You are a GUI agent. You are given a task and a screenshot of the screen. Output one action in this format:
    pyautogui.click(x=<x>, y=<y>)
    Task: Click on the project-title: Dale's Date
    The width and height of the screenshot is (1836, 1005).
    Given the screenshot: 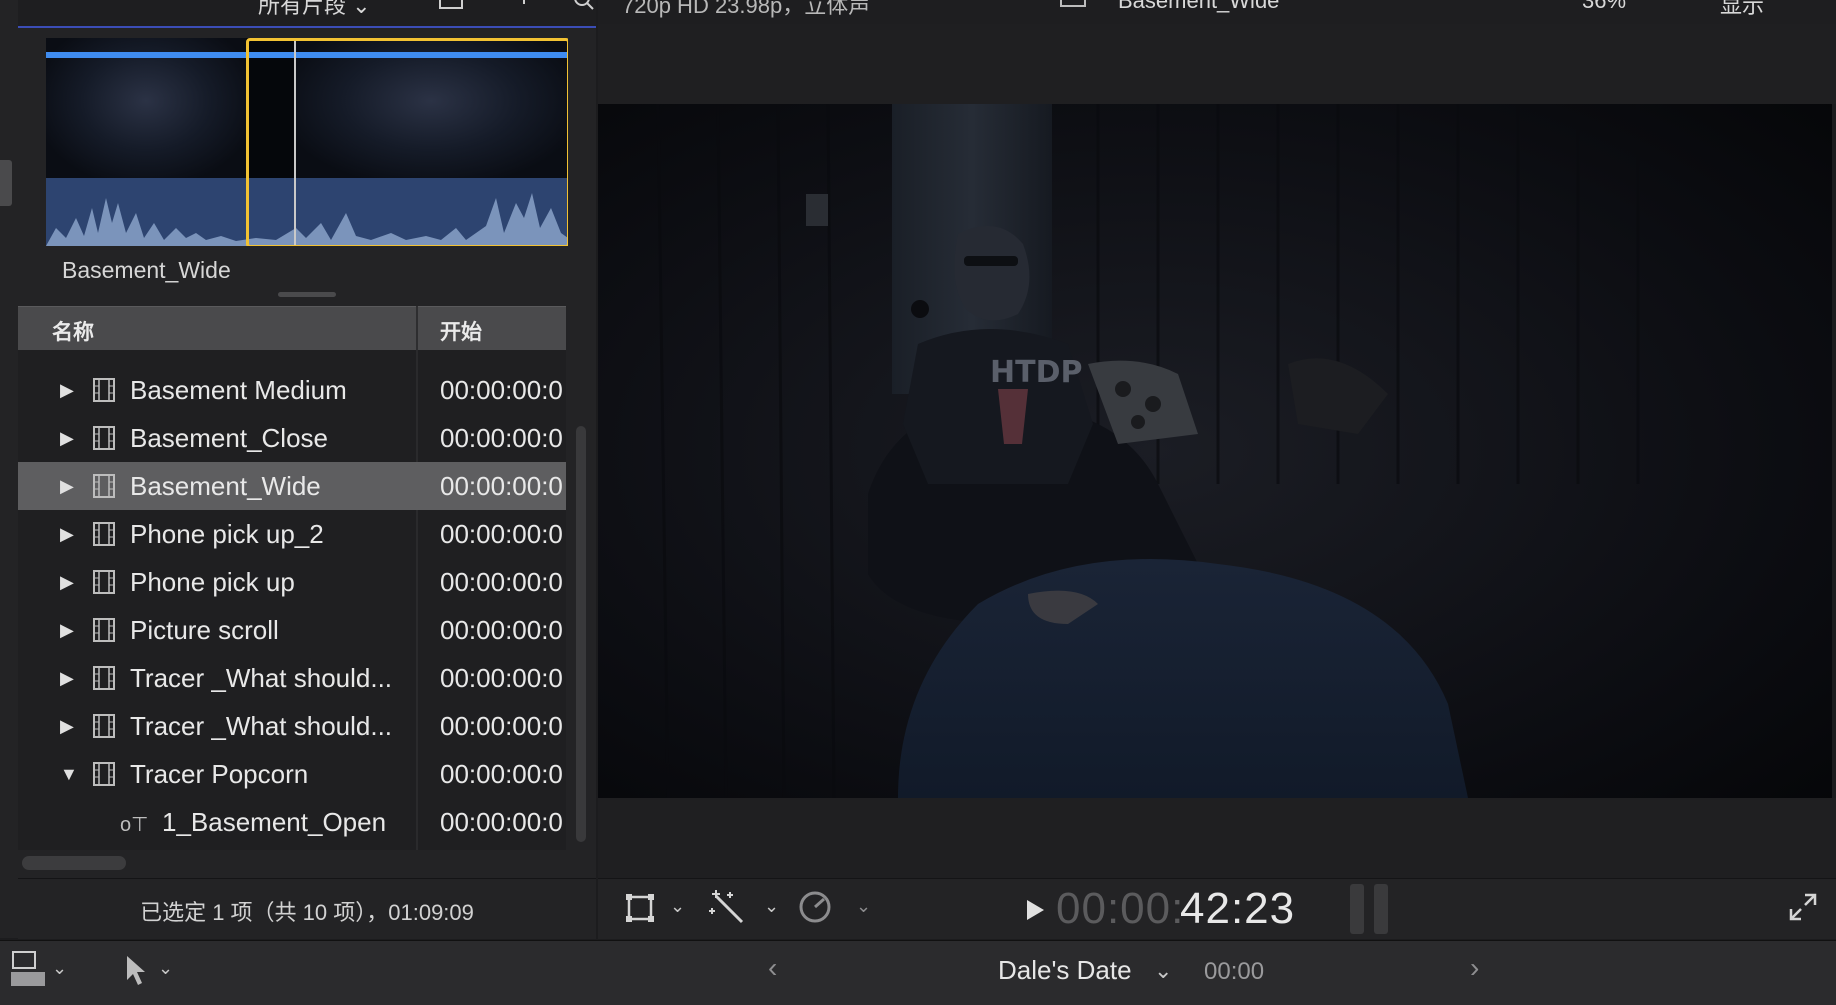 What is the action you would take?
    pyautogui.click(x=1065, y=970)
    